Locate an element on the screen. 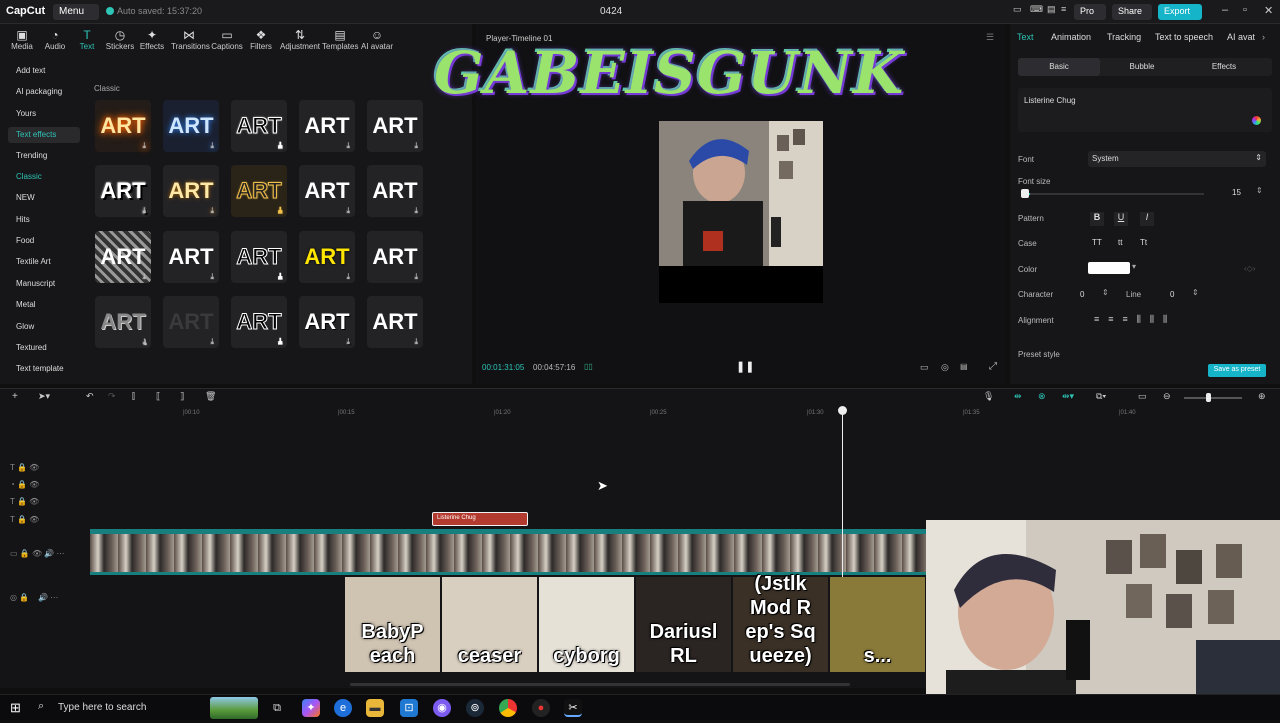 The width and height of the screenshot is (1280, 723). copilot-icon: ✦ is located at coordinates (311, 708).